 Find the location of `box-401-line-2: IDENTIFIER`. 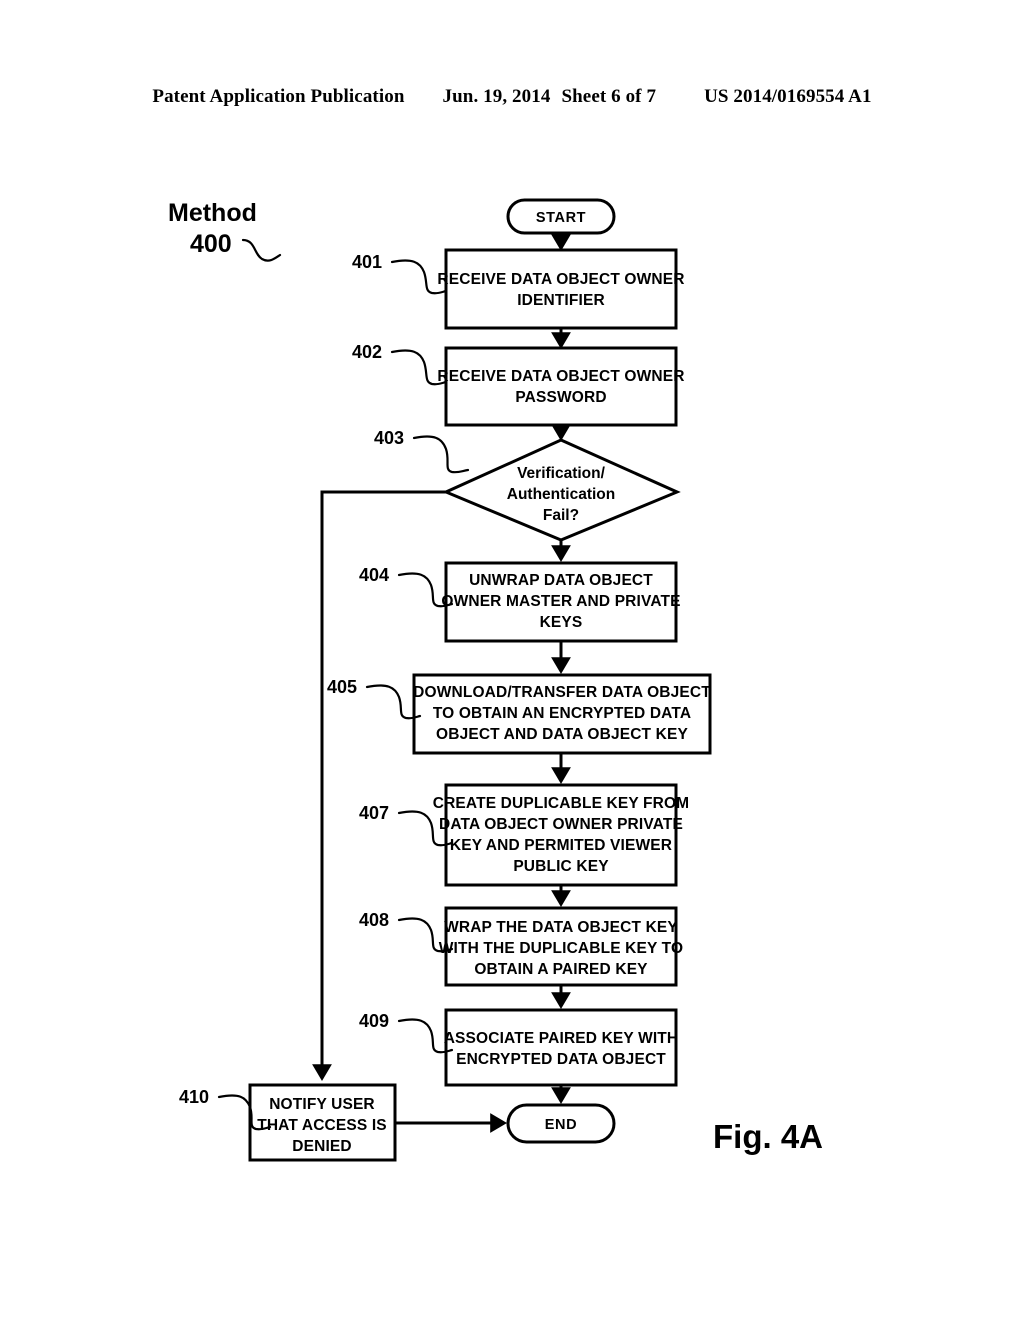

box-401-line-2: IDENTIFIER is located at coordinates (561, 300).